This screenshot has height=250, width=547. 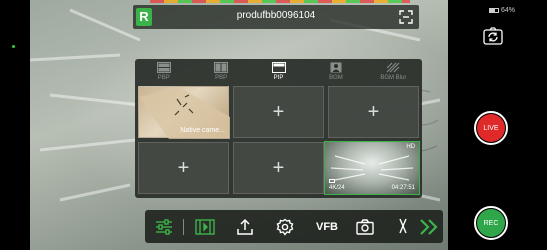 I want to click on bottom-toolbar: VFB, so click(x=294, y=226).